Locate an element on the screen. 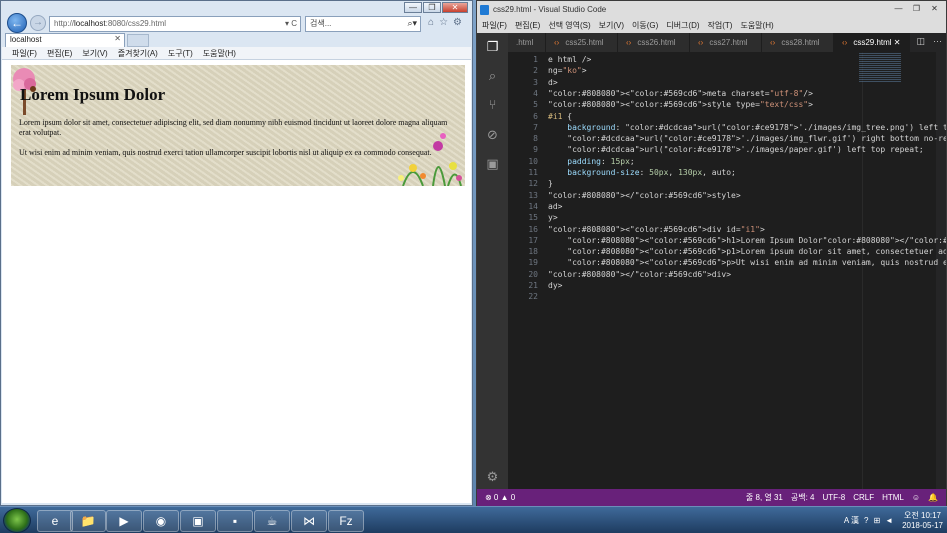 This screenshot has height=533, width=947. tab-css28: ‹› css28.html is located at coordinates (798, 42).